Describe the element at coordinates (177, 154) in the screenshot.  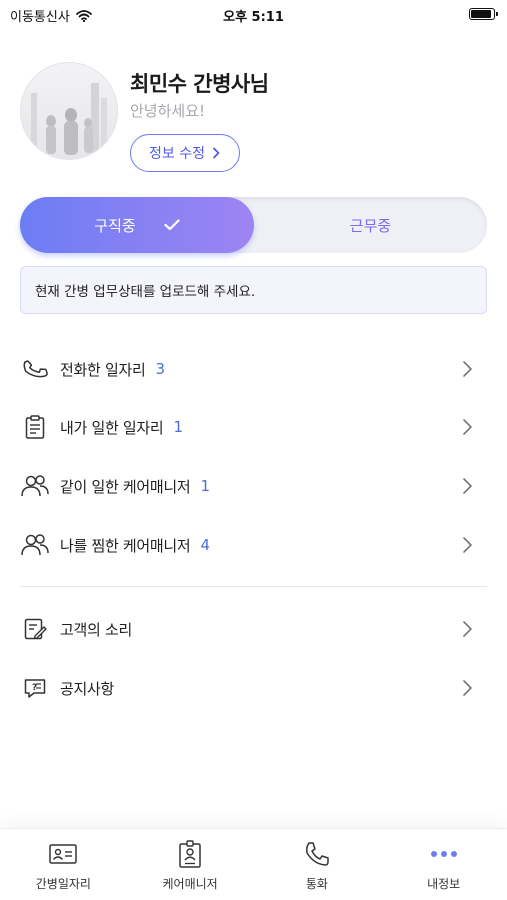
I see `edit-profile-label: 정보 수정` at that location.